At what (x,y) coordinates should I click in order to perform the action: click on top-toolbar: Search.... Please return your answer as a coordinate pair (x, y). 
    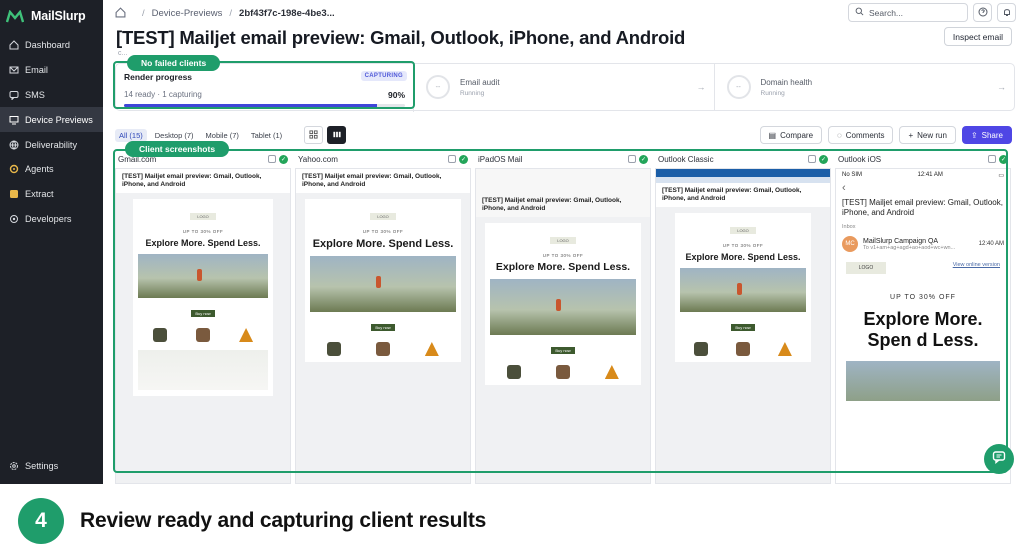
    Looking at the image, I should click on (932, 12).